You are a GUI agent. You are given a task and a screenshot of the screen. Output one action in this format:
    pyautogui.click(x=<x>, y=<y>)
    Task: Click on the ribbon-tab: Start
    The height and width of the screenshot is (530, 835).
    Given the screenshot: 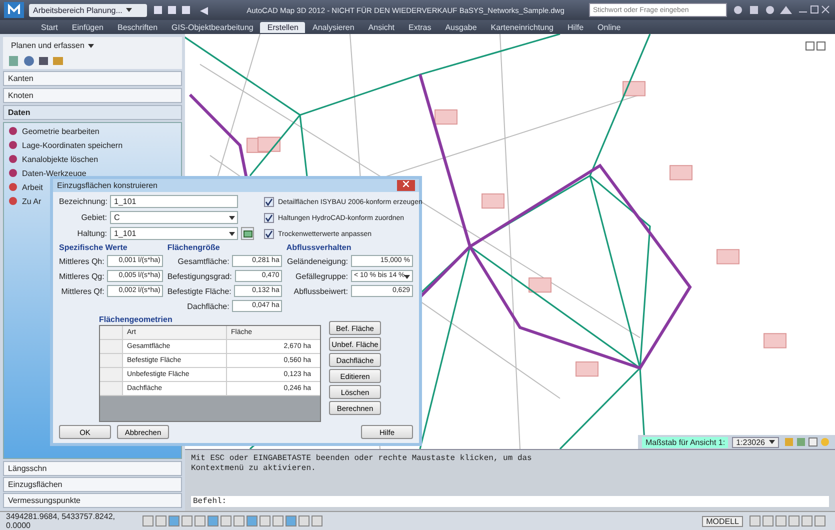 What is the action you would take?
    pyautogui.click(x=49, y=27)
    